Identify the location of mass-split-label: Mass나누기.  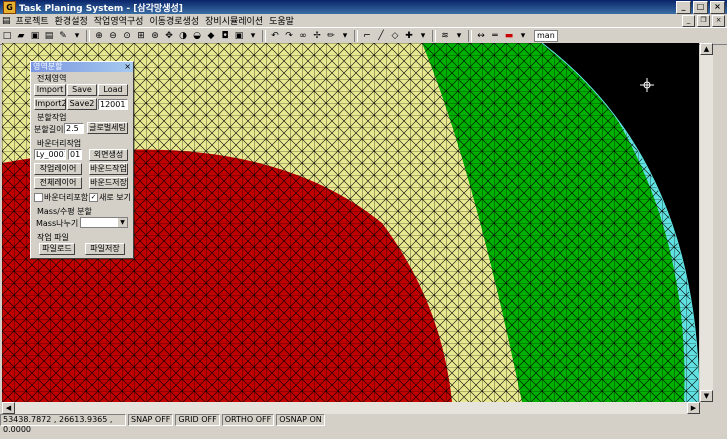
(57, 223).